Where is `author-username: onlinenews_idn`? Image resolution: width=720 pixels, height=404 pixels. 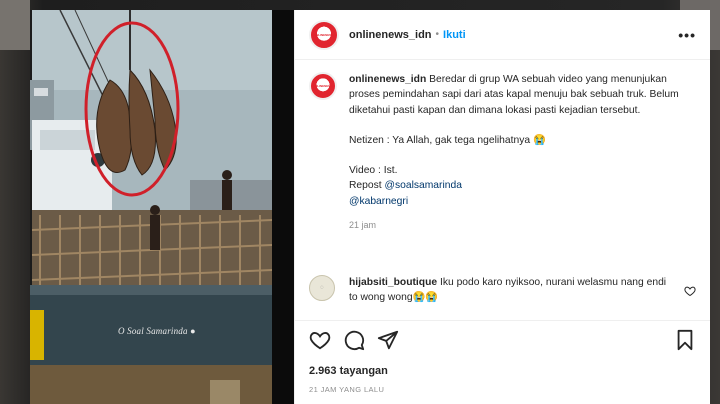 author-username: onlinenews_idn is located at coordinates (390, 35).